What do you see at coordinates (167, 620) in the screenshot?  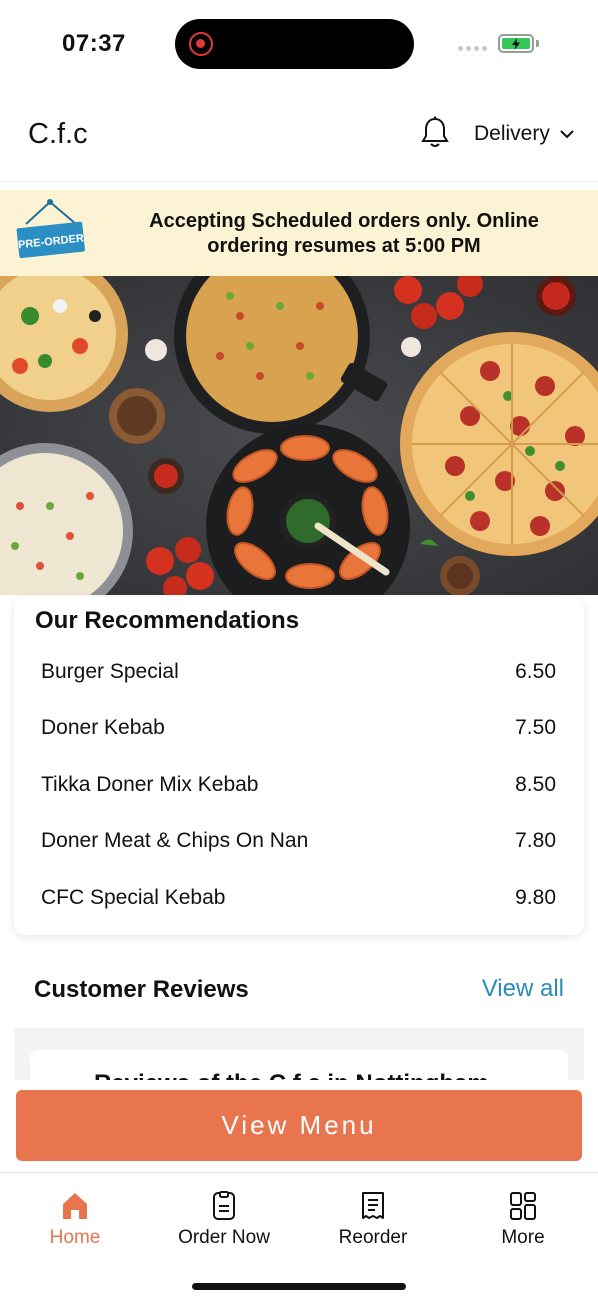 I see `recommendations-title: Our Recommendations` at bounding box center [167, 620].